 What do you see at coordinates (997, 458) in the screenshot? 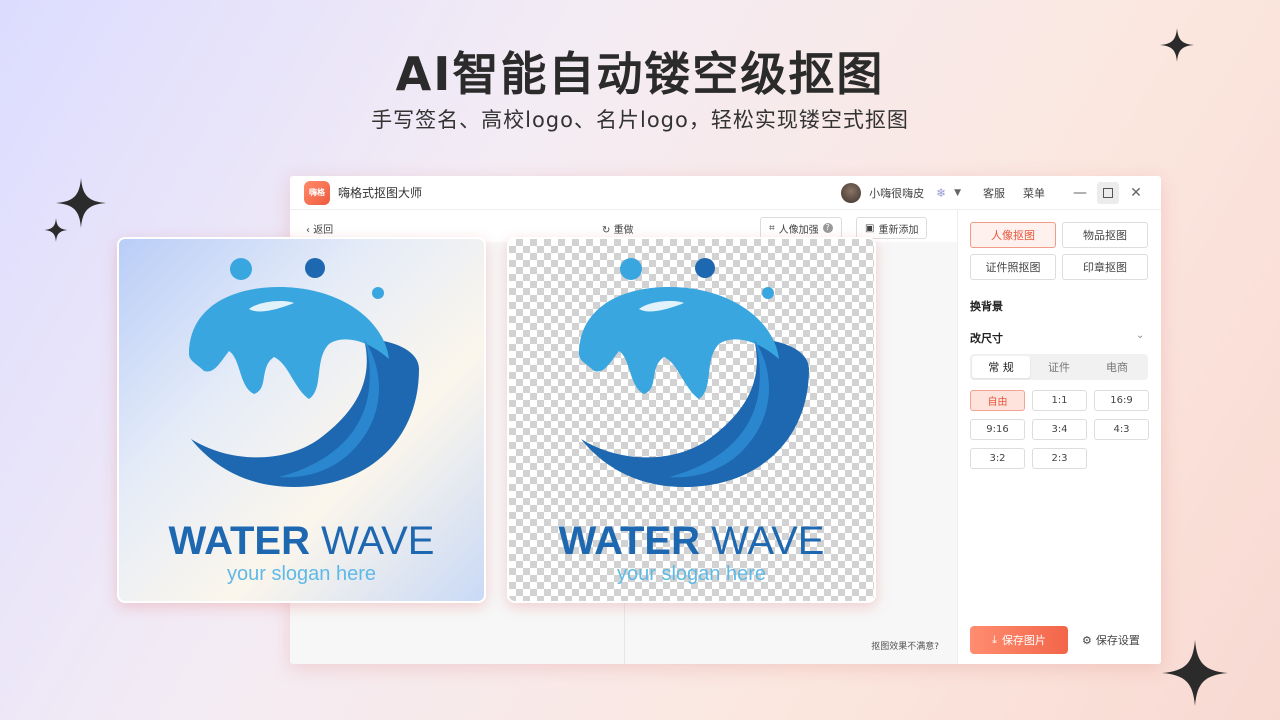
I see `ratio-3-2: 3:2` at bounding box center [997, 458].